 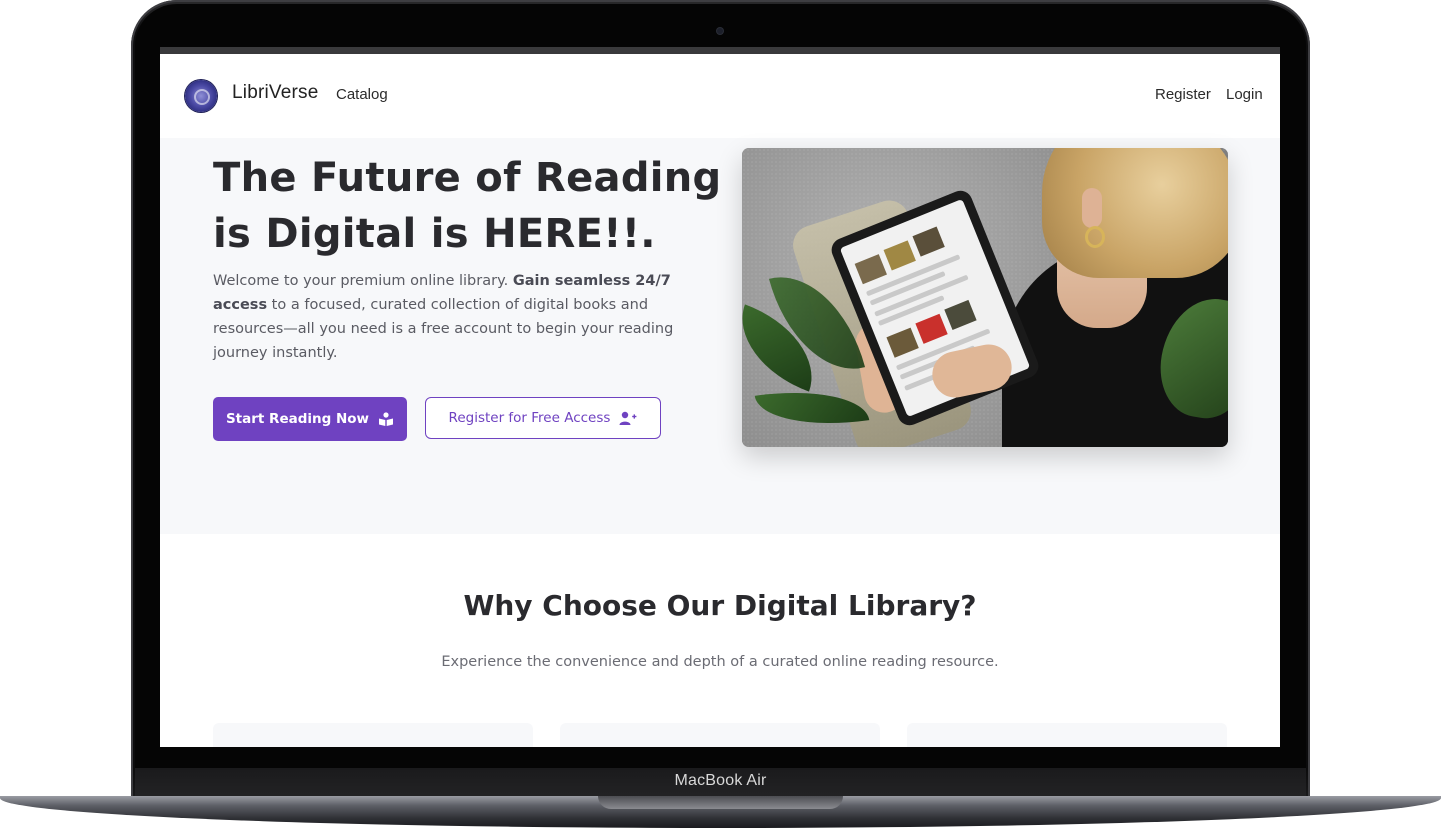 I want to click on brand-logo-icon, so click(x=201, y=96).